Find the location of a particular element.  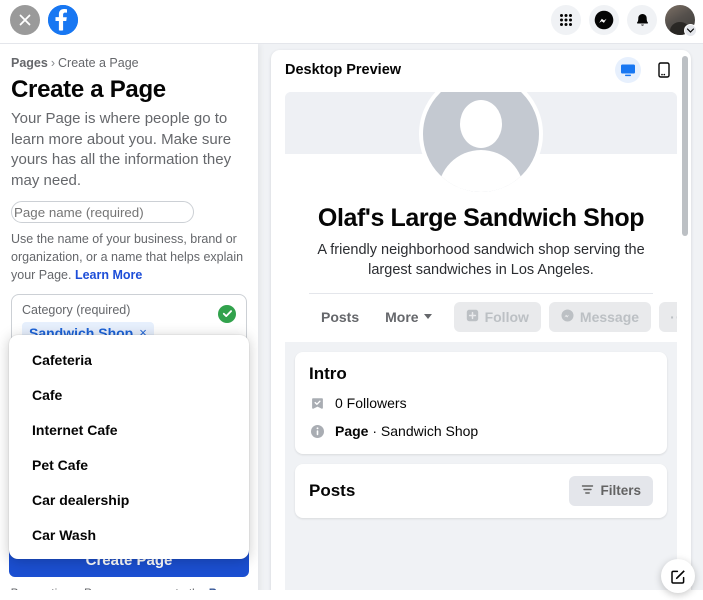

preview-header: Desktop Preview is located at coordinates (481, 70).